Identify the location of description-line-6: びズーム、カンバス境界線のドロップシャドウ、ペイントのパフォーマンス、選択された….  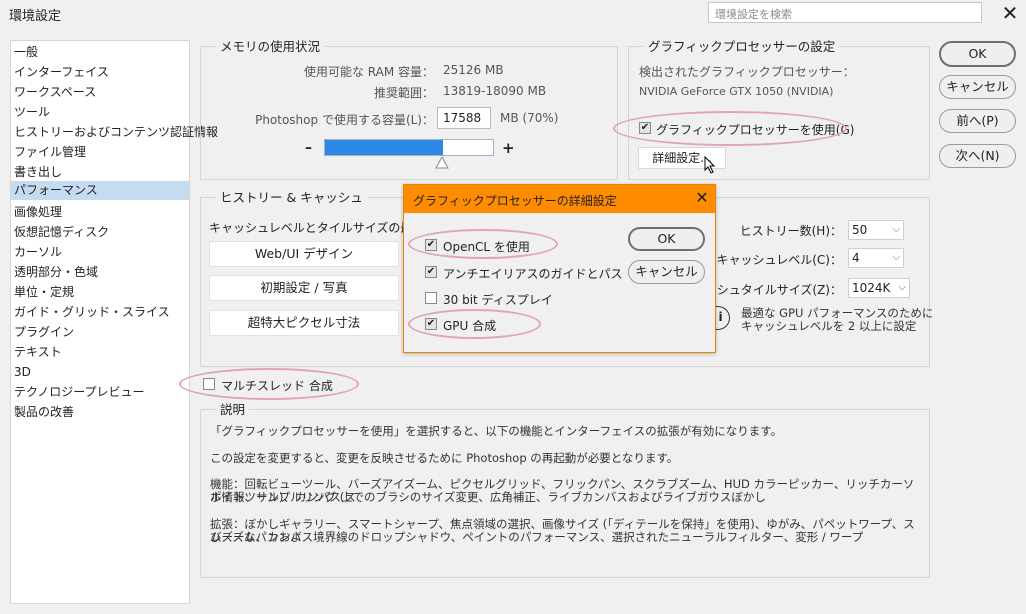
(537, 537).